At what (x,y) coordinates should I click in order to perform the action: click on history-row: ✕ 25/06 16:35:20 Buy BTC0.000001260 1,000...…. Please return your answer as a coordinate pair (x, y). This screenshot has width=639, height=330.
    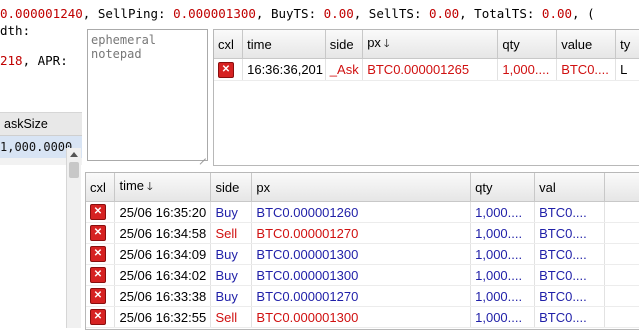
    Looking at the image, I should click on (362, 212).